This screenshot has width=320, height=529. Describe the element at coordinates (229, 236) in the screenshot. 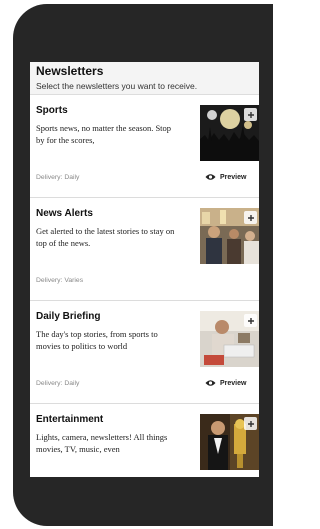

I see `news-alerts-thumbnail` at that location.